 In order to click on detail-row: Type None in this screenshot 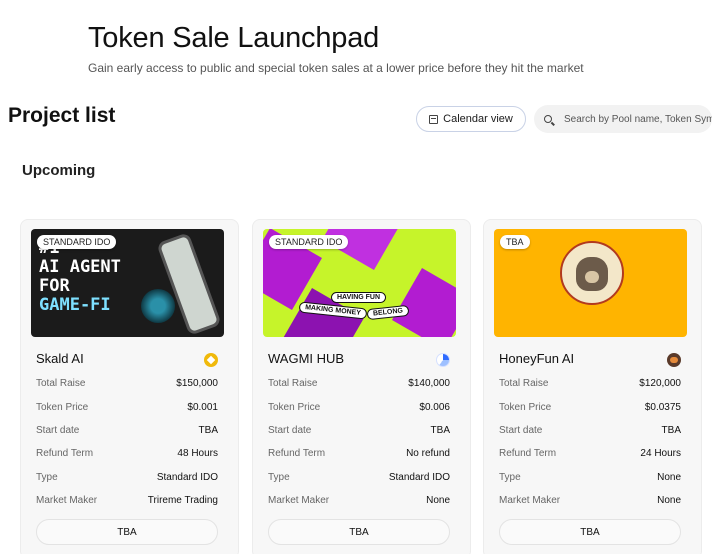, I will do `click(590, 477)`.